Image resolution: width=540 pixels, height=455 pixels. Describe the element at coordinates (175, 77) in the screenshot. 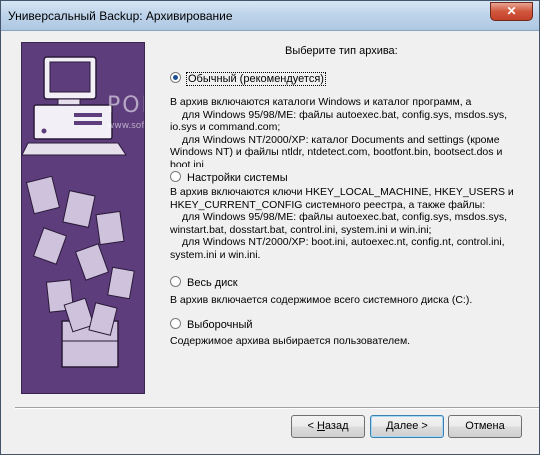

I see `radio-standard` at that location.